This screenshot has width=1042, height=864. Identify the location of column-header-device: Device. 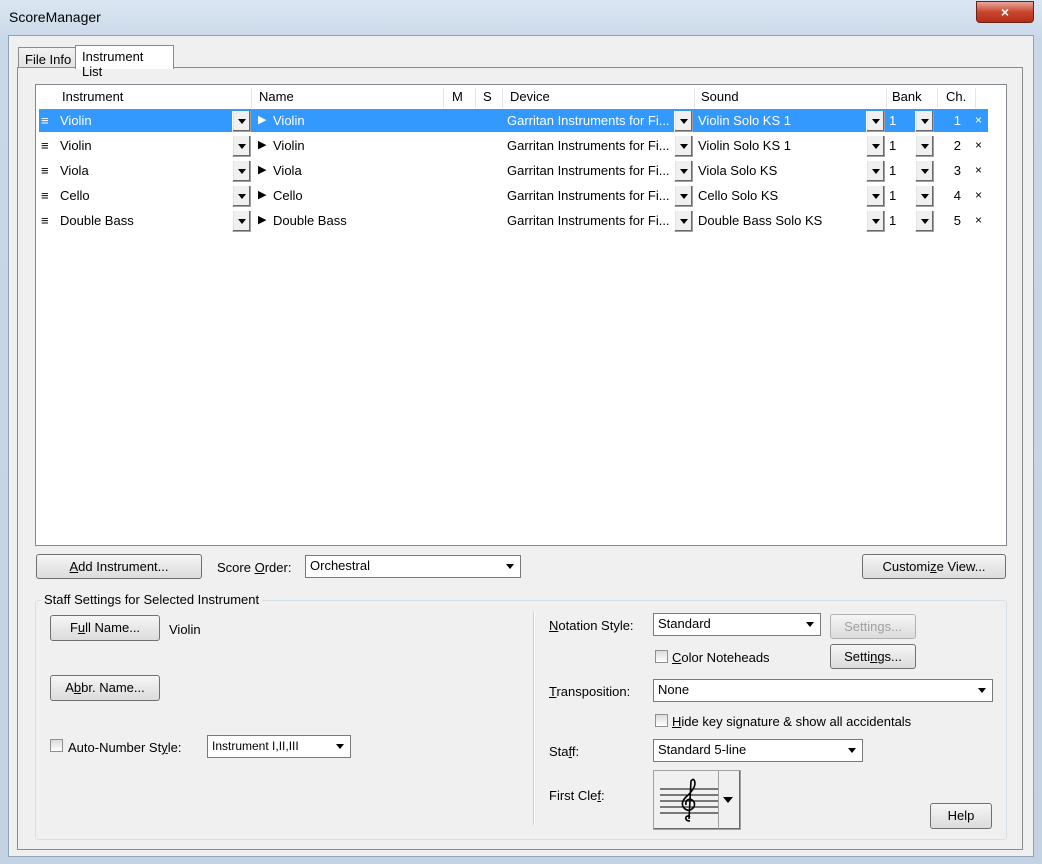
(600, 98).